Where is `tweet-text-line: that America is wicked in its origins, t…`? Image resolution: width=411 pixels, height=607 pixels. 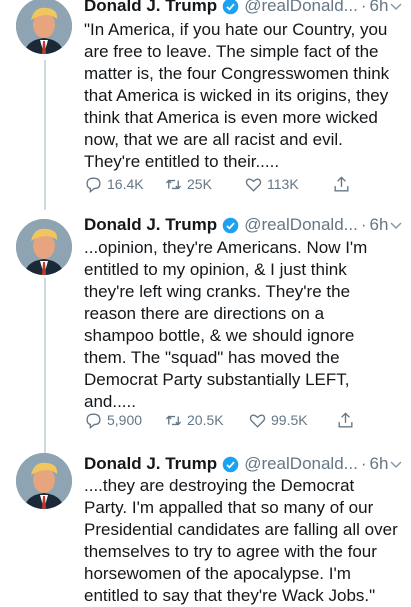 tweet-text-line: that America is wicked in its origins, t… is located at coordinates (236, 95).